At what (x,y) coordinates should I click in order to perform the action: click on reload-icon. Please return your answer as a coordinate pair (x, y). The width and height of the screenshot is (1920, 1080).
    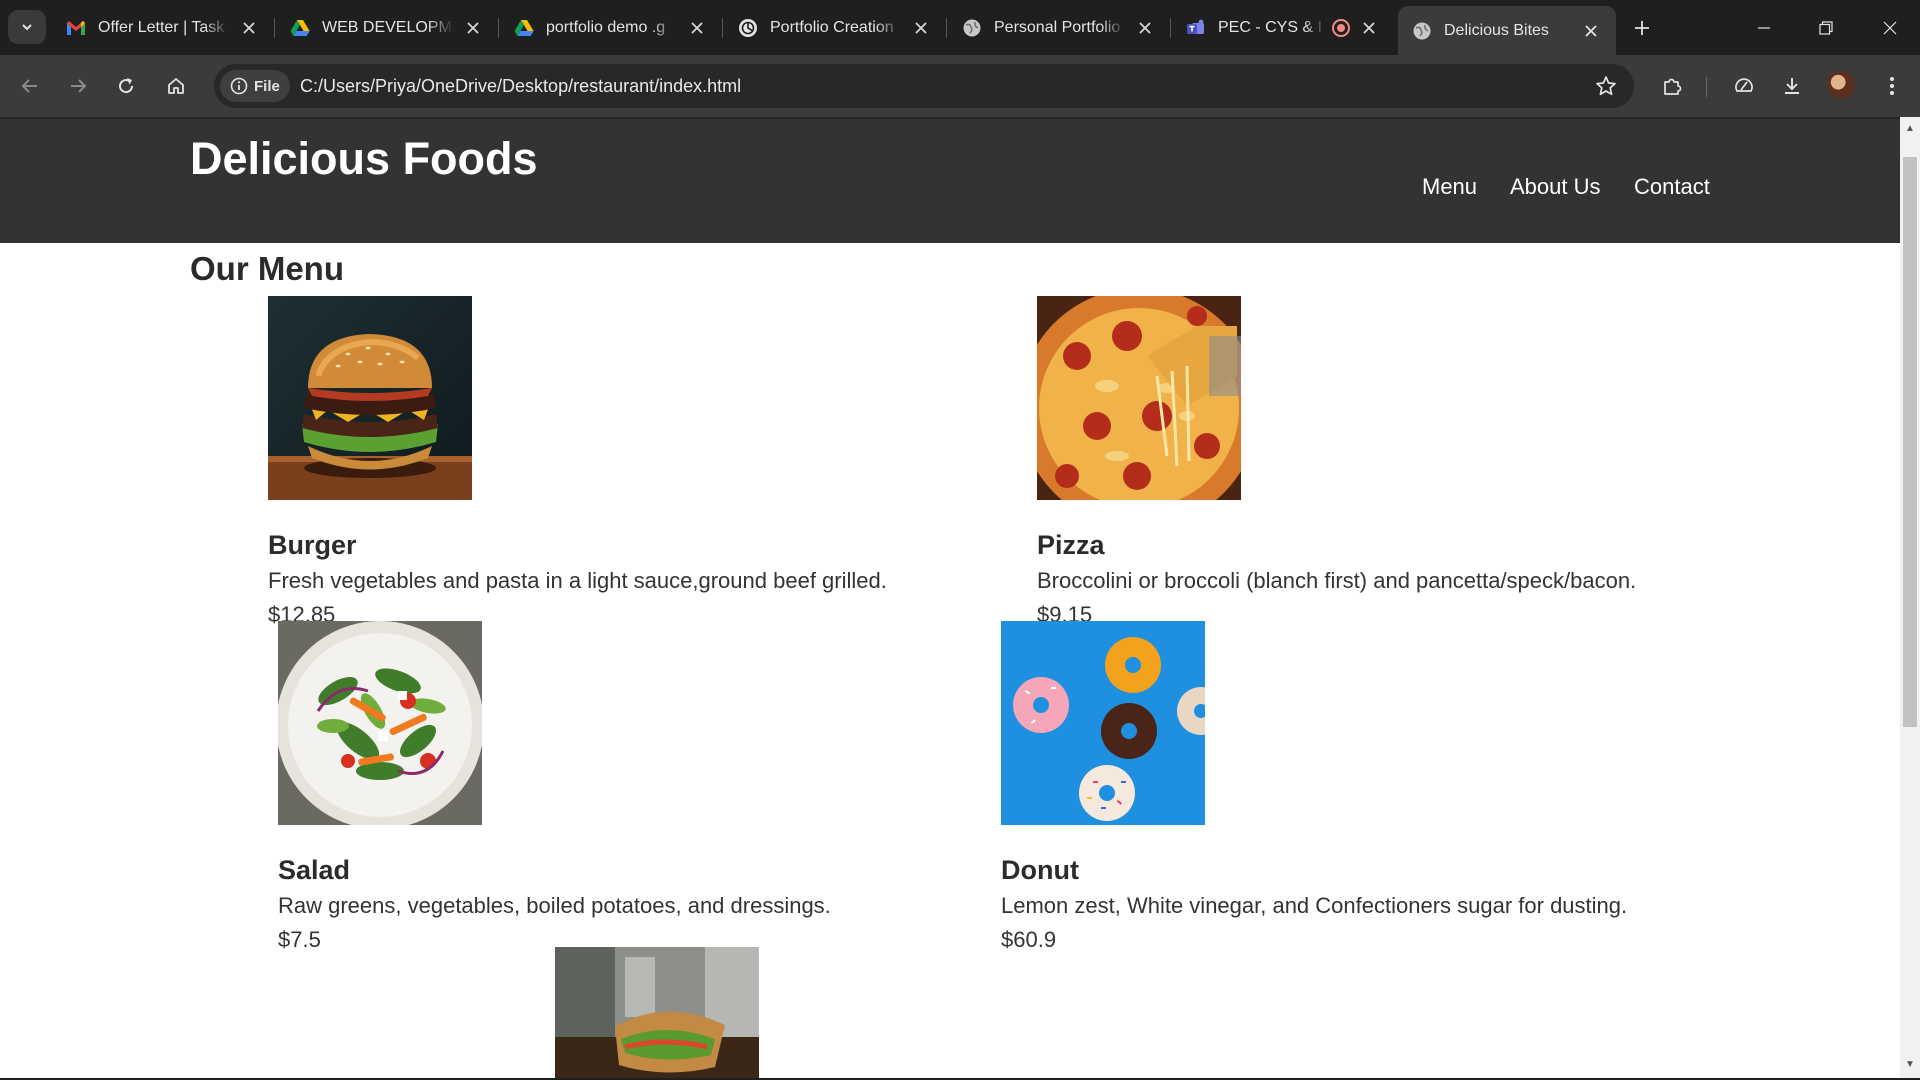
    Looking at the image, I should click on (126, 86).